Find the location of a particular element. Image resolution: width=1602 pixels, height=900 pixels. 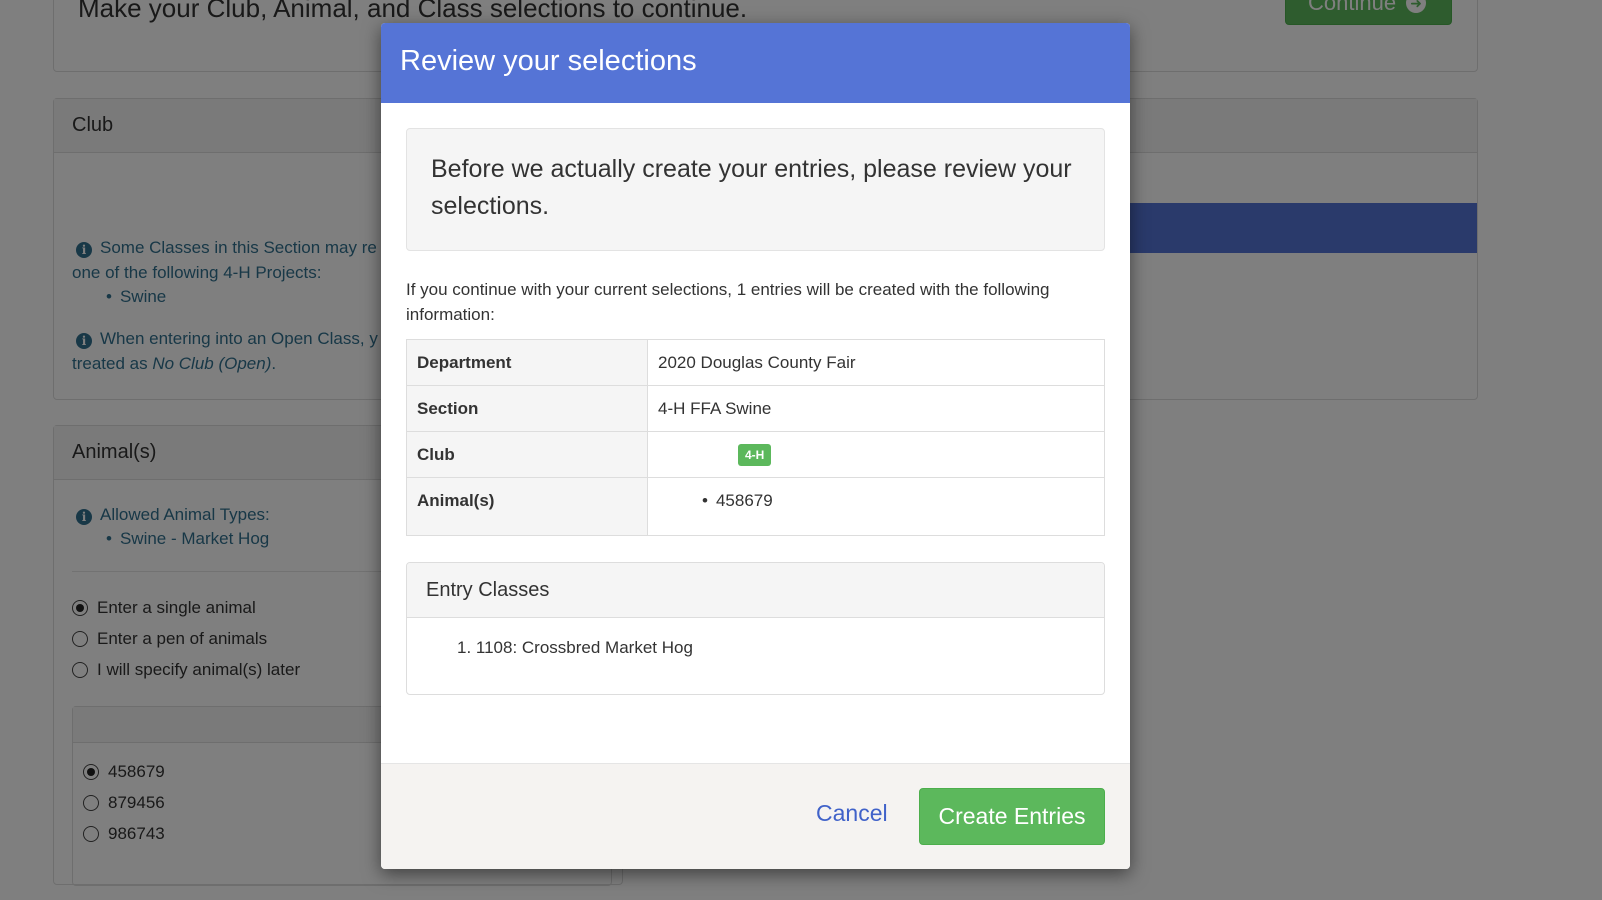

table-row: Animal(s) 458679 is located at coordinates (755, 506).